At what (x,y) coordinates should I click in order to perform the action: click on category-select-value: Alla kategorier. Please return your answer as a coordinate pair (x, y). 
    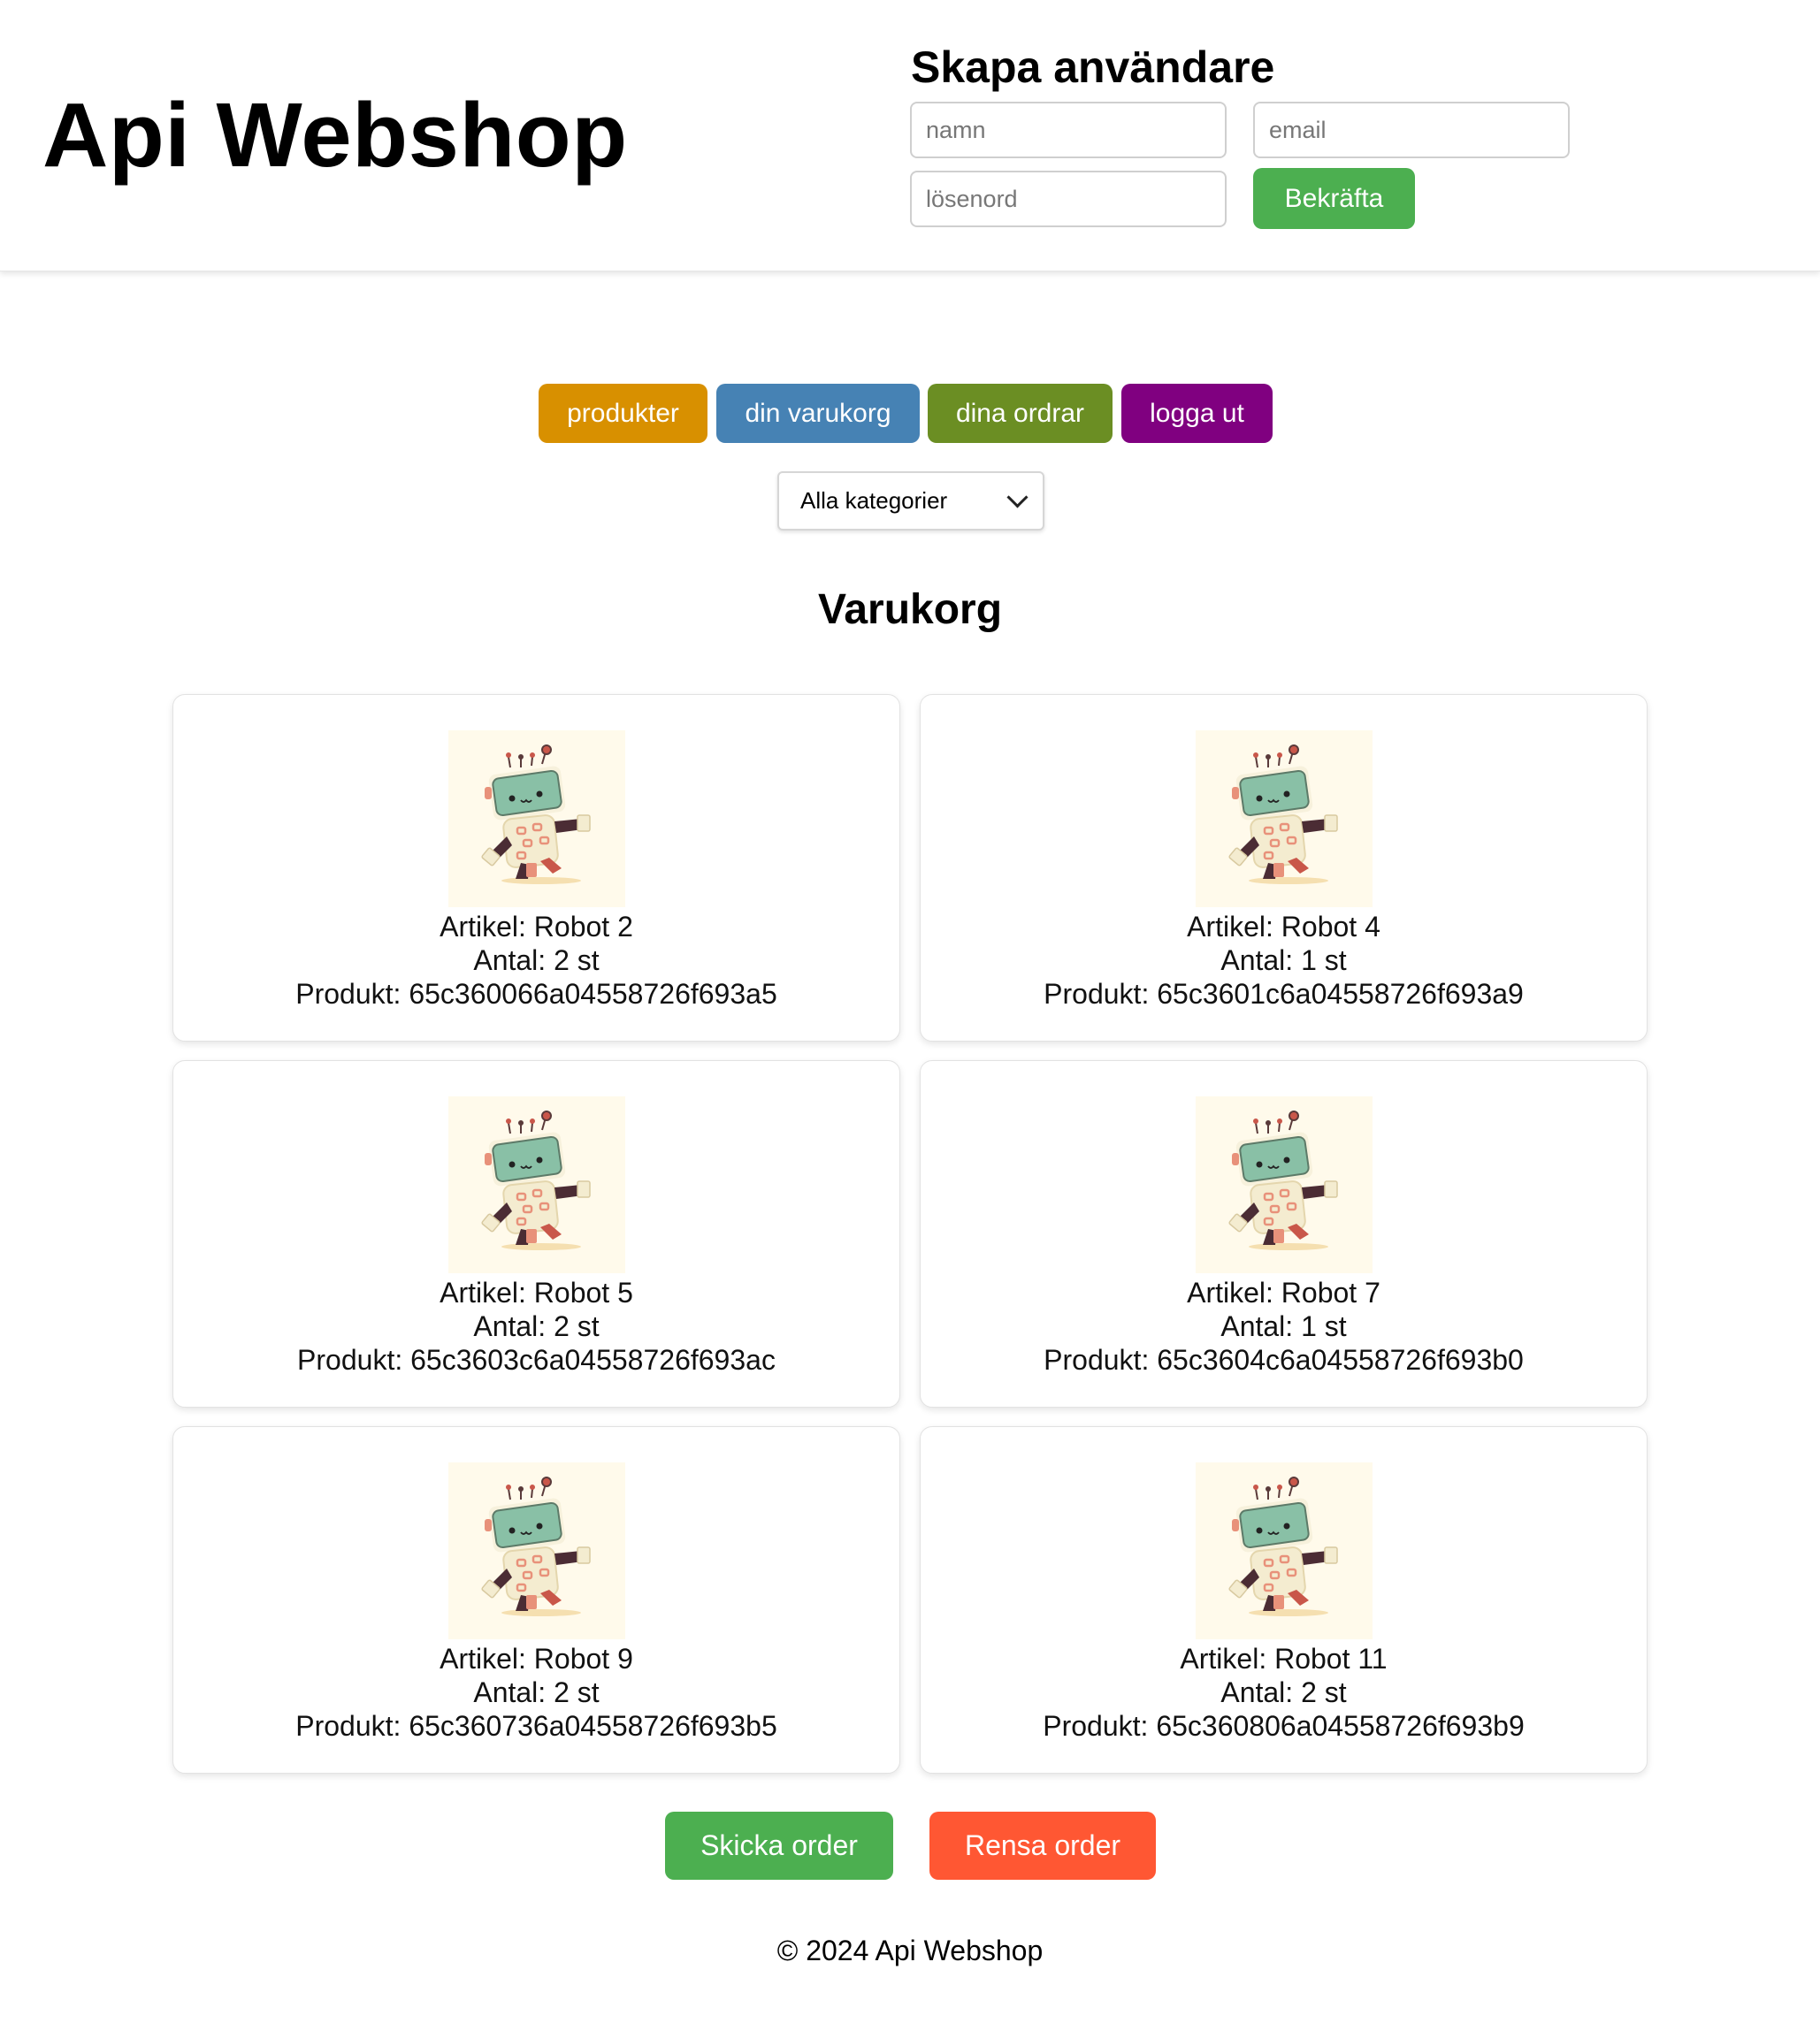
    Looking at the image, I should click on (874, 500).